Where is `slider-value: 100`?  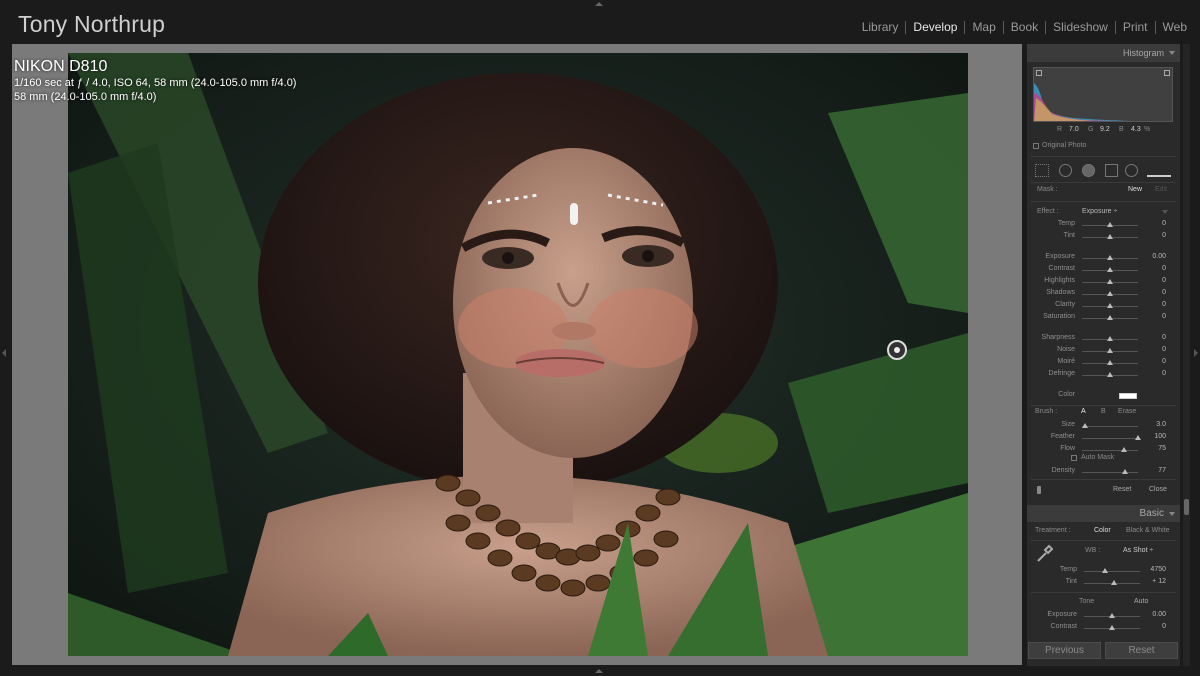 slider-value: 100 is located at coordinates (1160, 436).